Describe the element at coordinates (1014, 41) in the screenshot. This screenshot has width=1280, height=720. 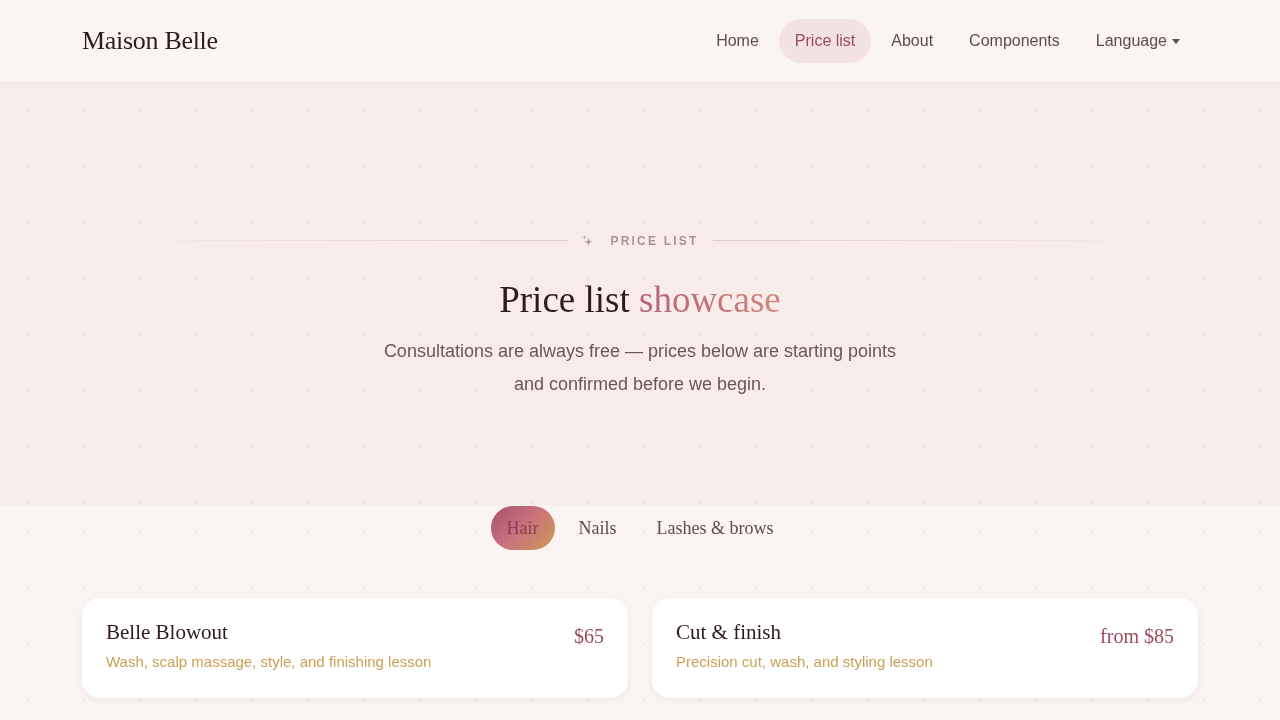
I see `nav-link: Components` at that location.